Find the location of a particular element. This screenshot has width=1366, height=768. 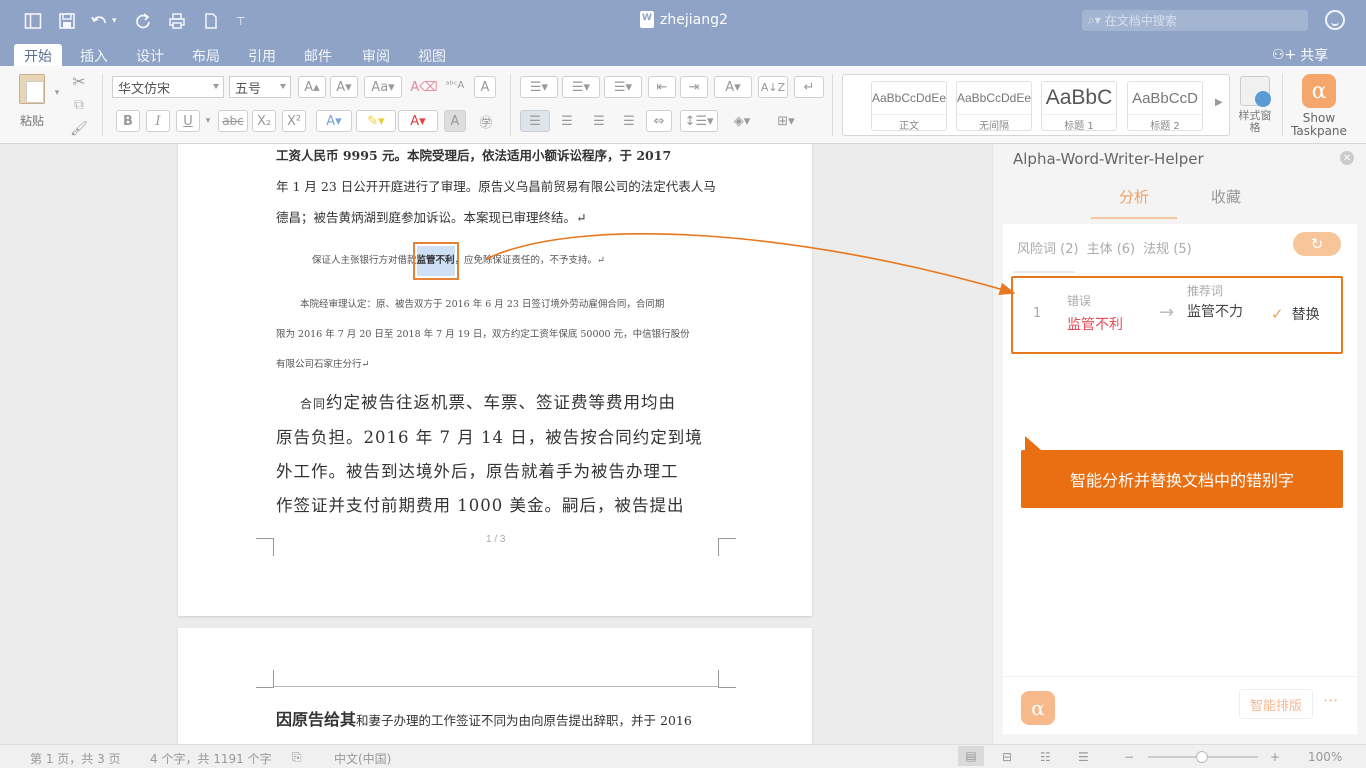

tab-analysis: 分析 is located at coordinates (1134, 196).